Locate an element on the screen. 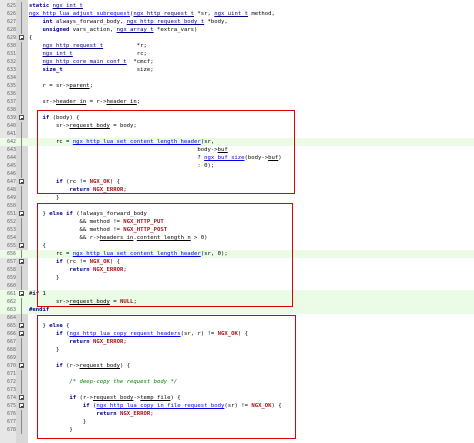  line-number: 648 is located at coordinates (11, 190).